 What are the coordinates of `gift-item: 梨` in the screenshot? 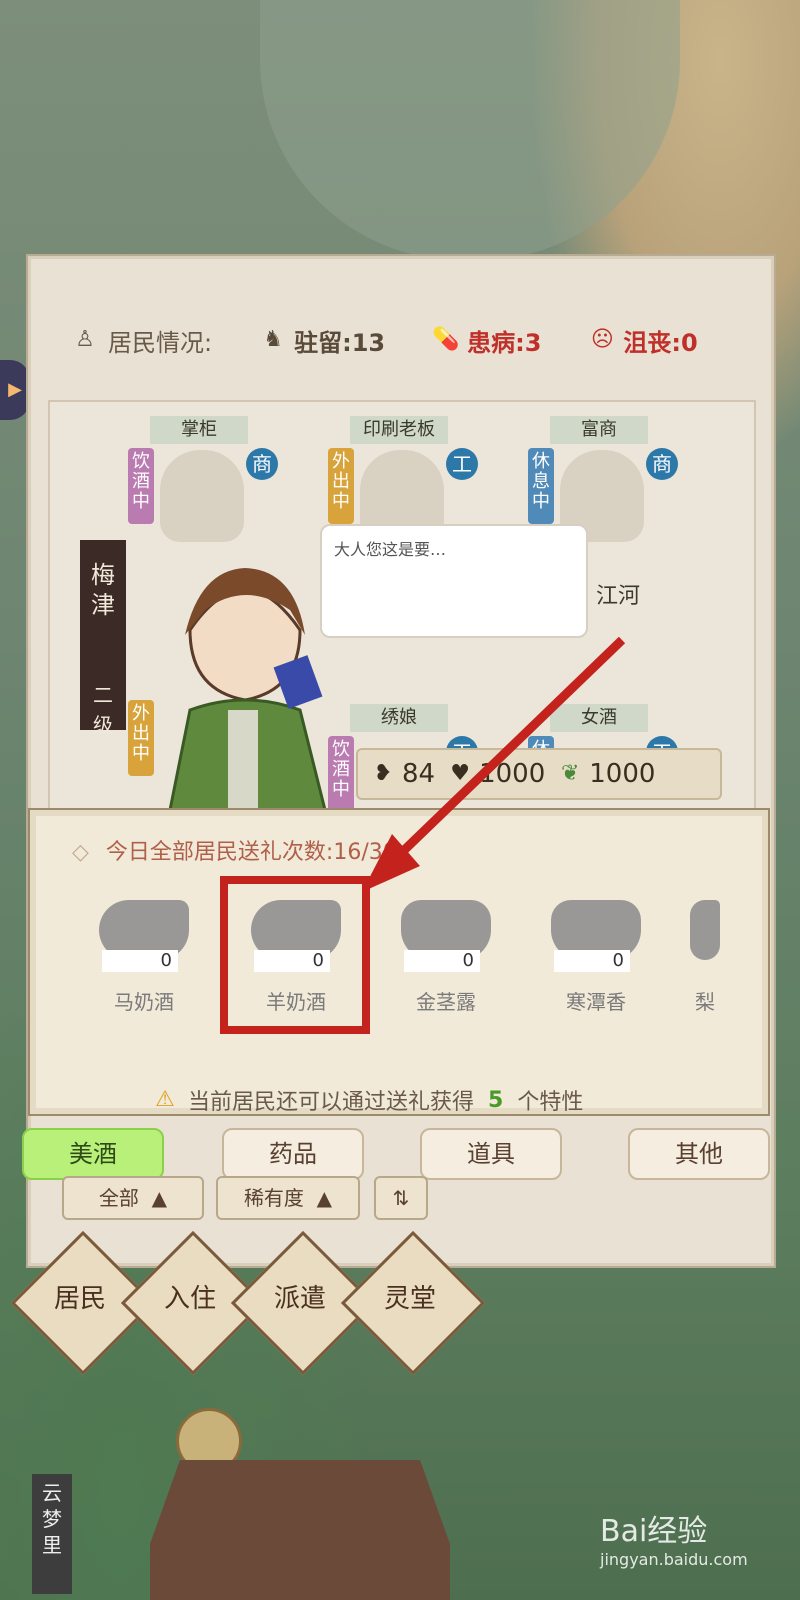 It's located at (705, 957).